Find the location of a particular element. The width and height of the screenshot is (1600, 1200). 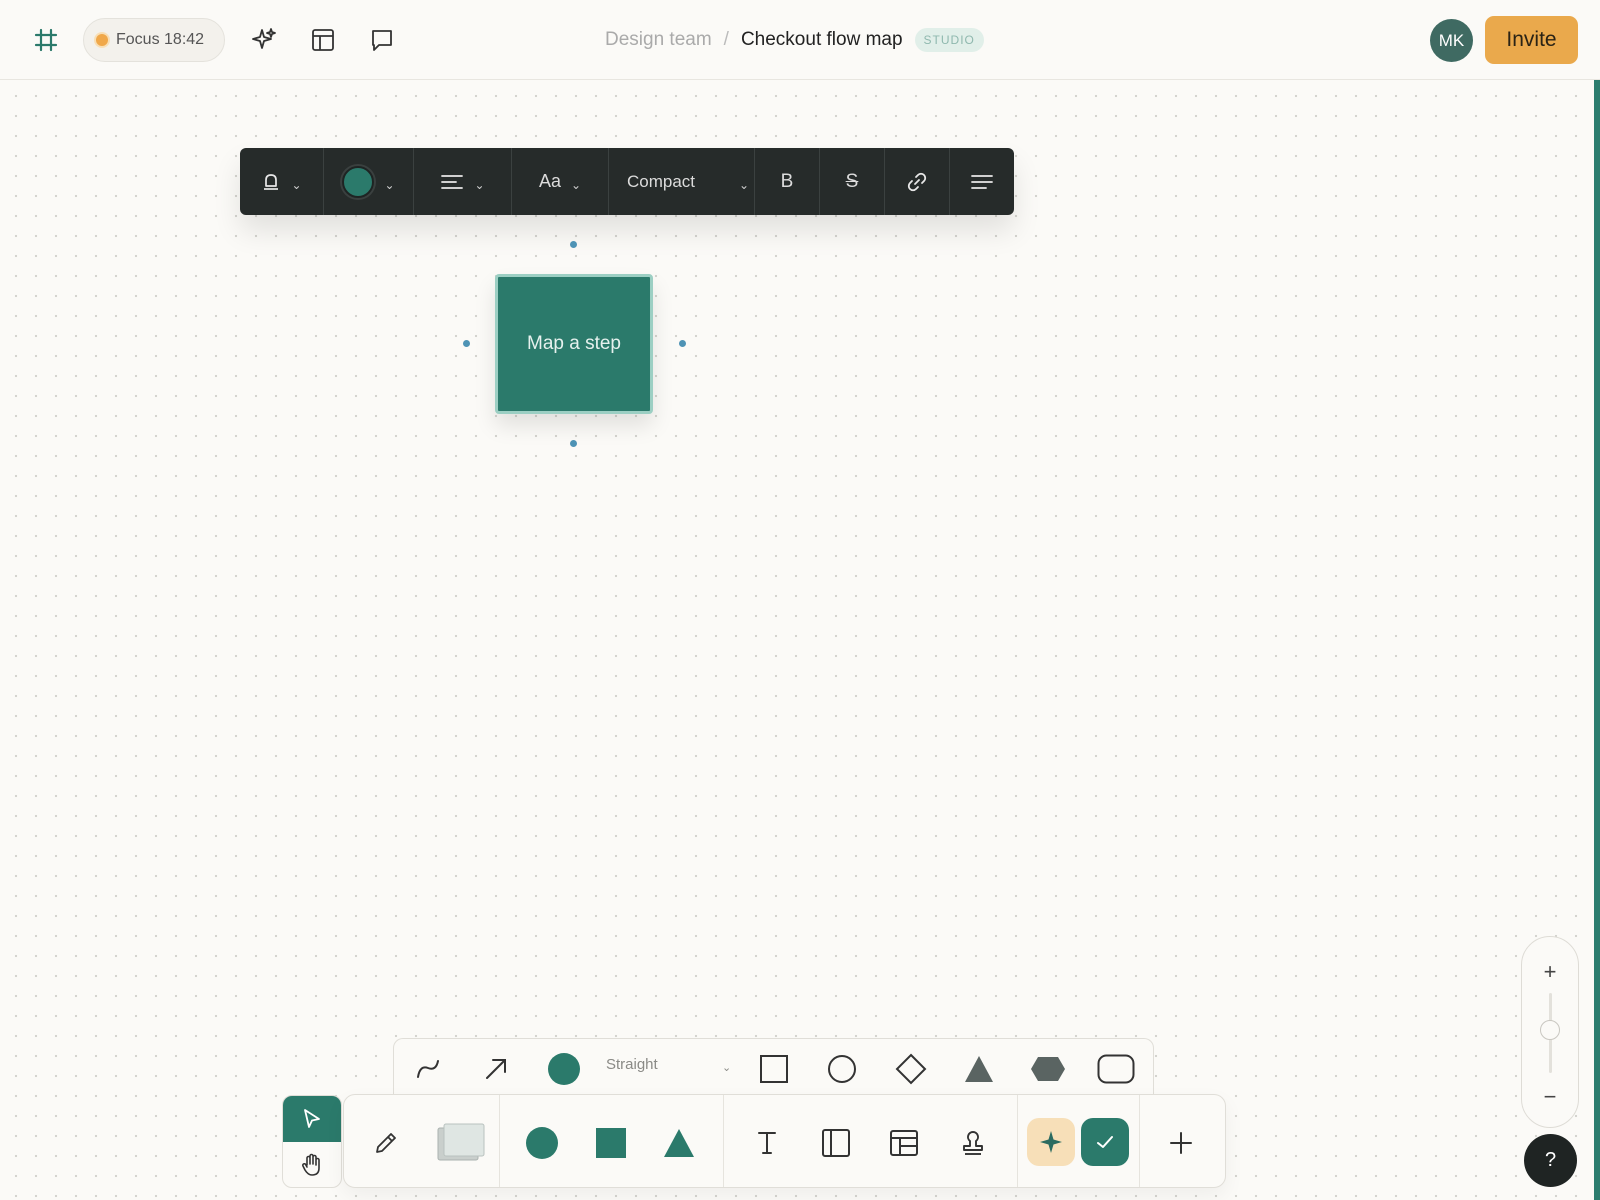

step-node-label: Map a step is located at coordinates (574, 344).